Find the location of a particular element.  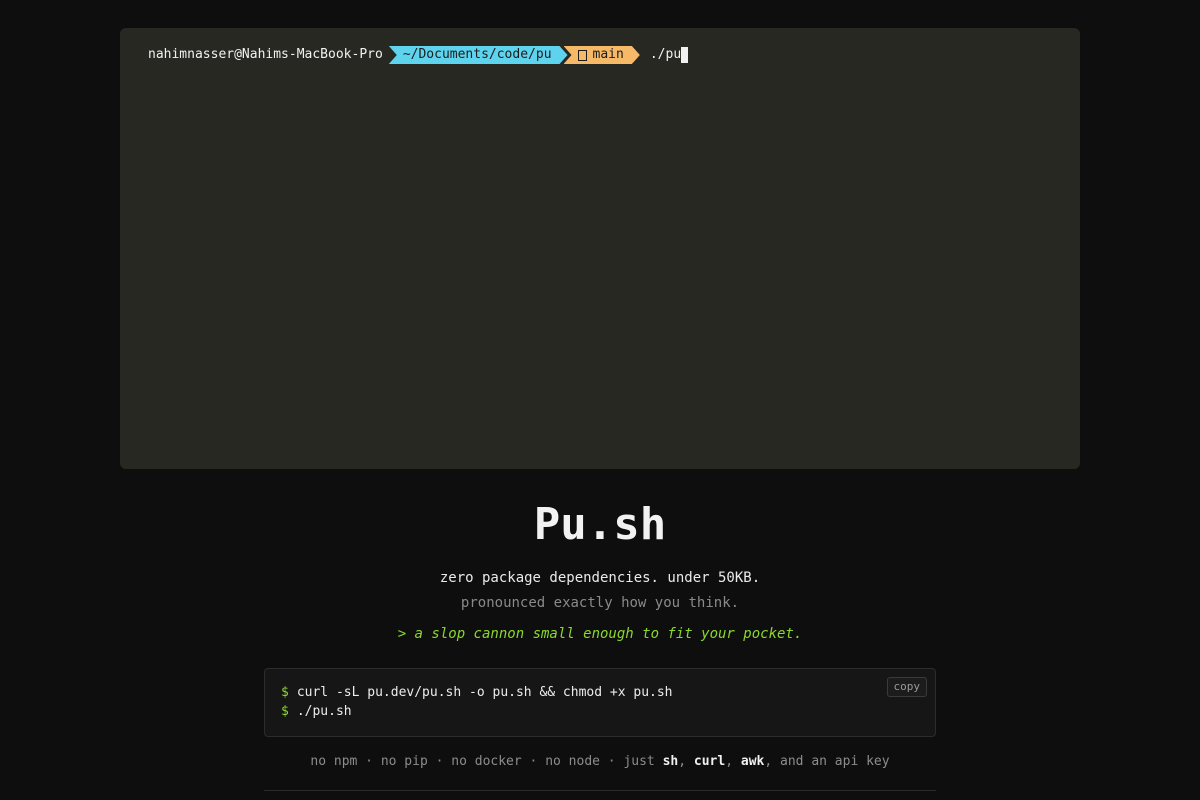

page-title: Pu.sh is located at coordinates (600, 524).